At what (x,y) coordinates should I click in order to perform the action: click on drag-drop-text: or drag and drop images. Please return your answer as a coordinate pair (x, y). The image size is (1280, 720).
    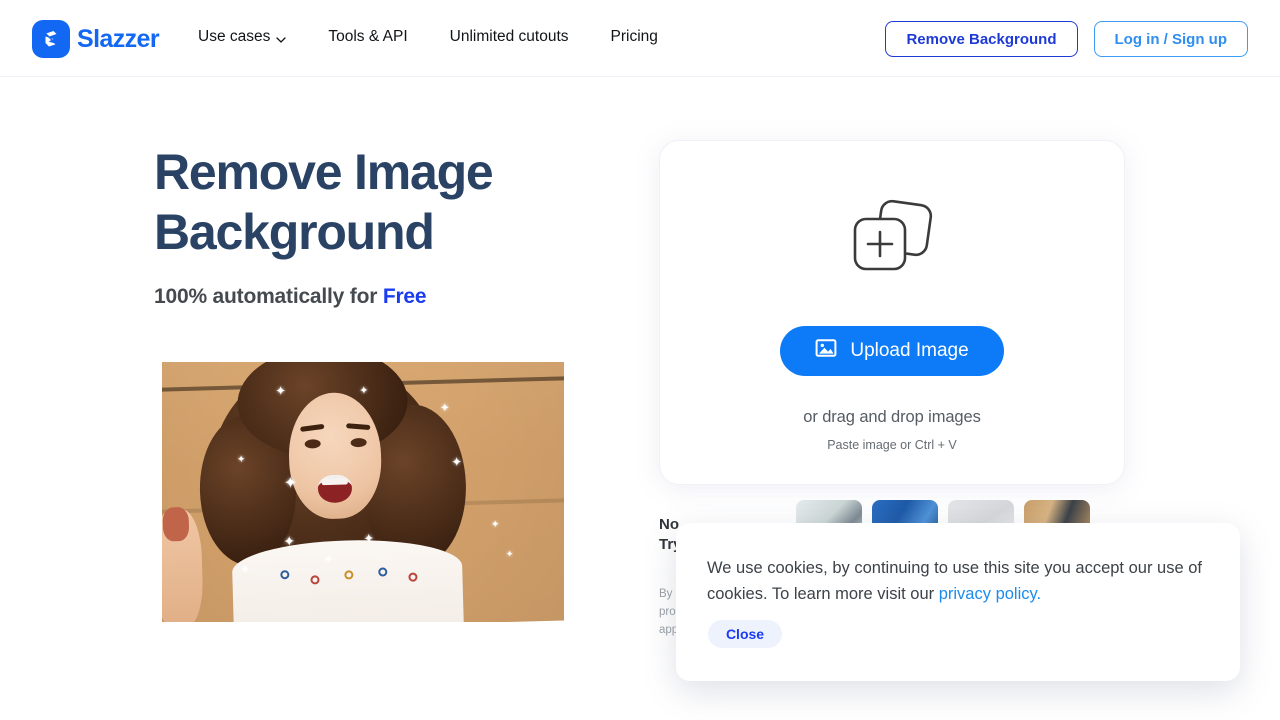
    Looking at the image, I should click on (892, 417).